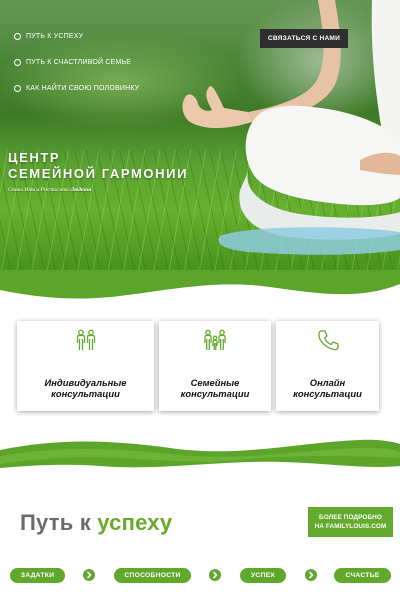 Image resolution: width=400 pixels, height=605 pixels. What do you see at coordinates (37, 575) in the screenshot?
I see `step-pill-talents: ЗАДАТКИ` at bounding box center [37, 575].